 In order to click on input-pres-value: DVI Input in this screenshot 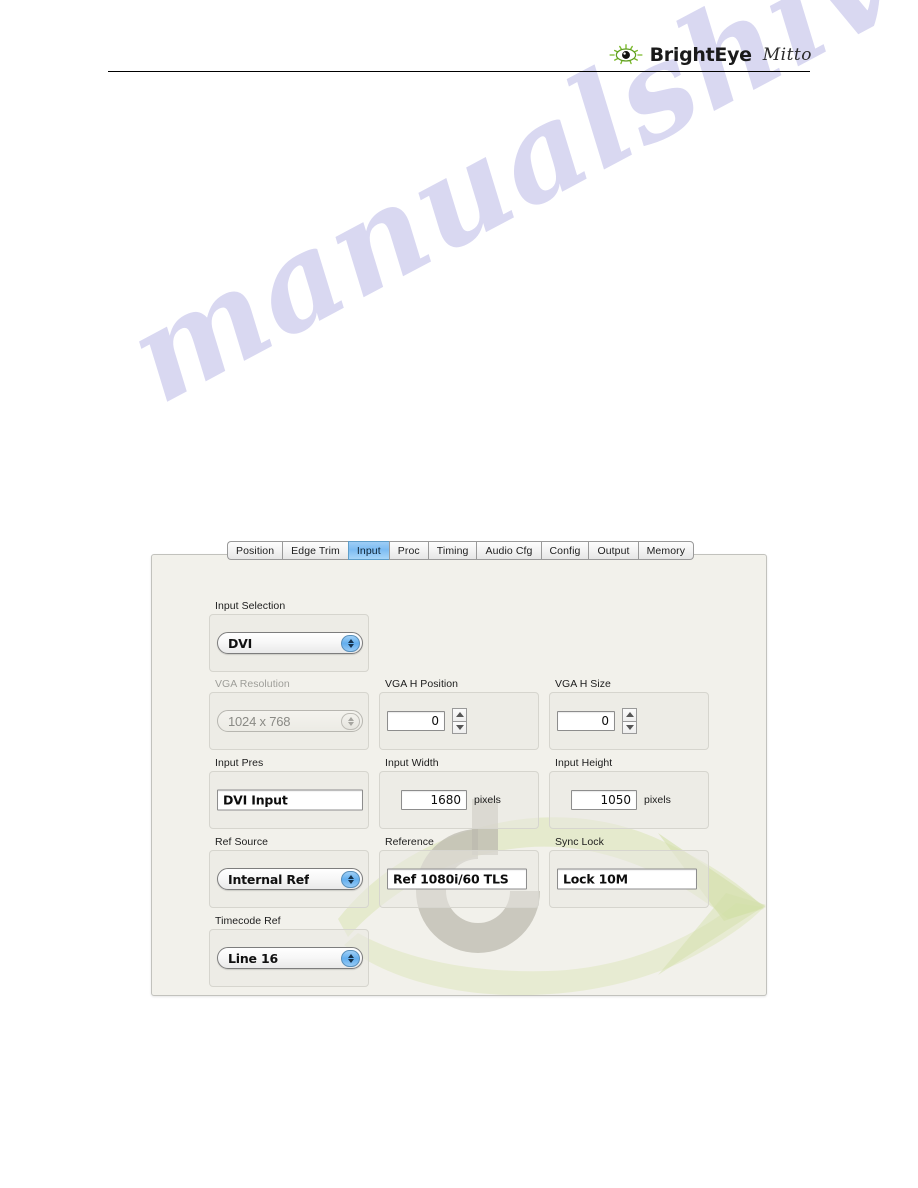, I will do `click(255, 800)`.